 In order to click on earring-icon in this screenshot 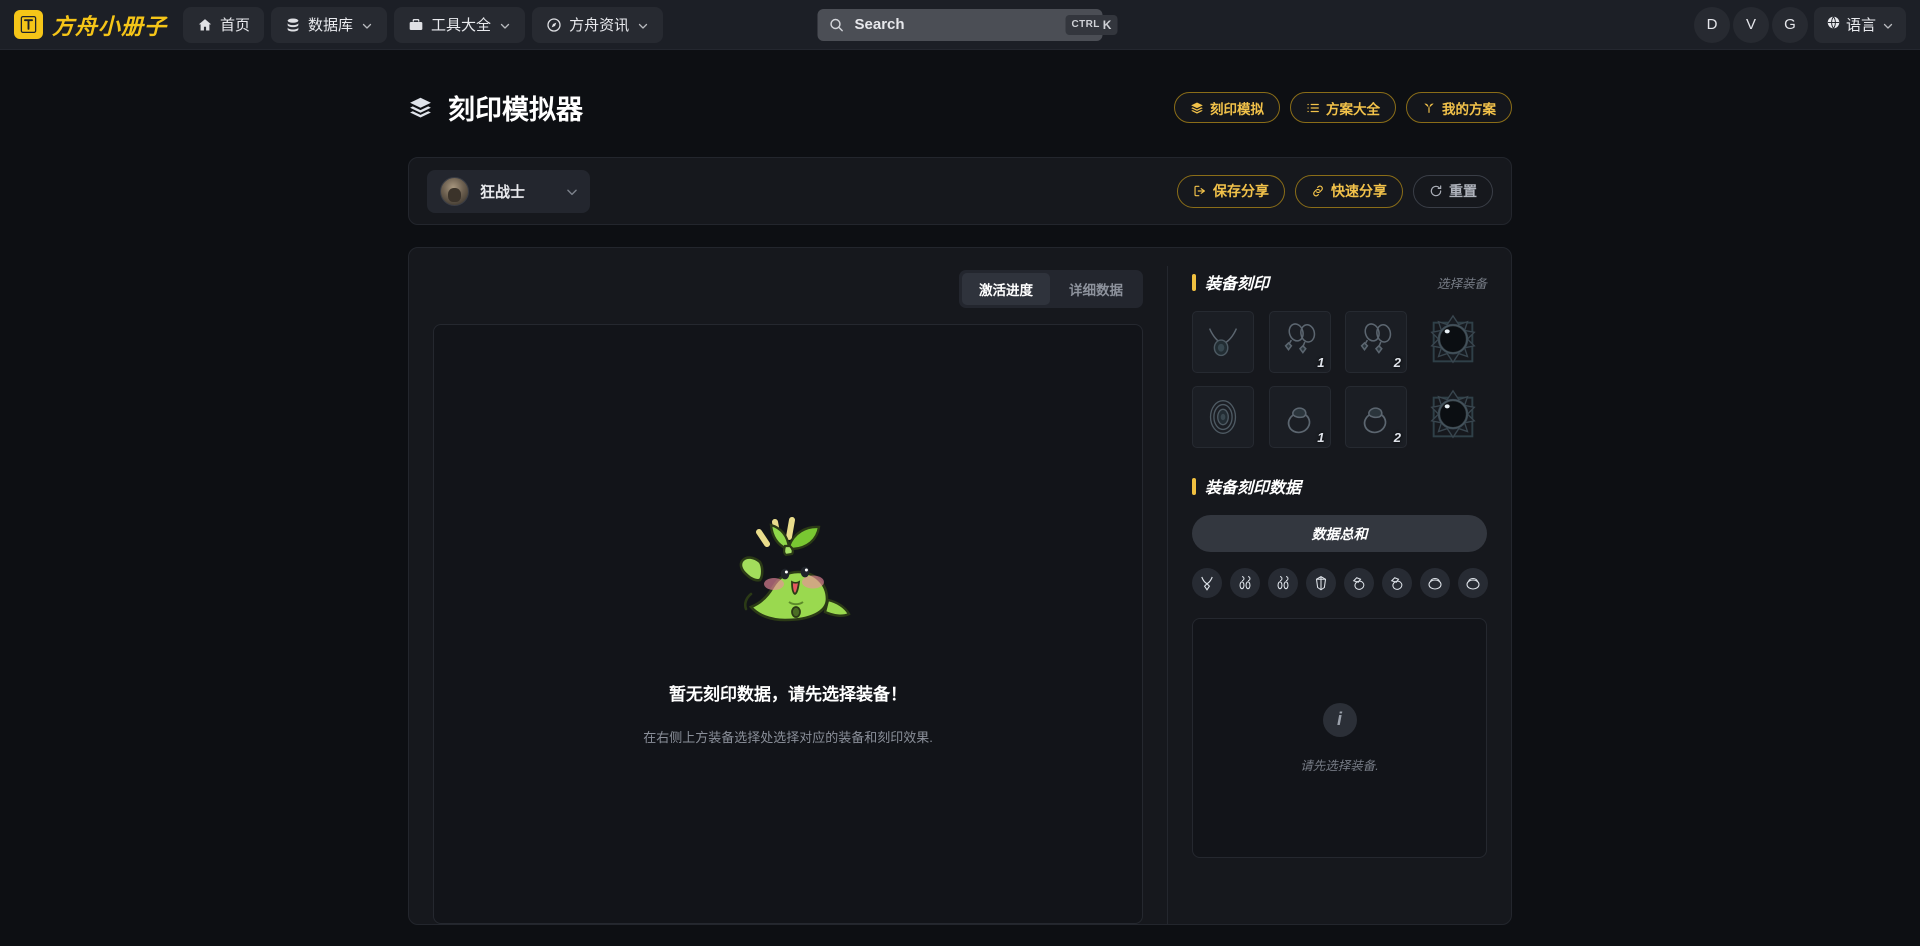, I will do `click(1300, 342)`.